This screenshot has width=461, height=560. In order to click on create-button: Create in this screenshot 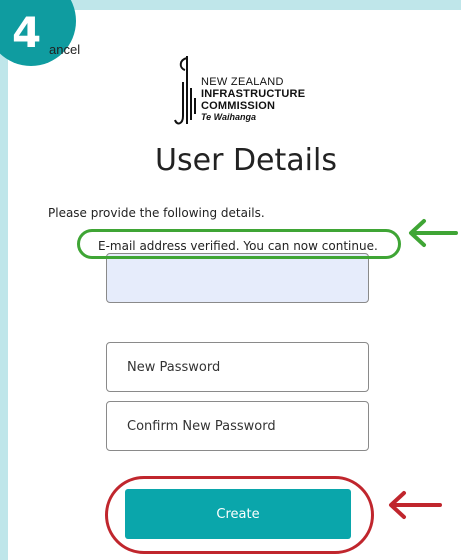, I will do `click(238, 514)`.